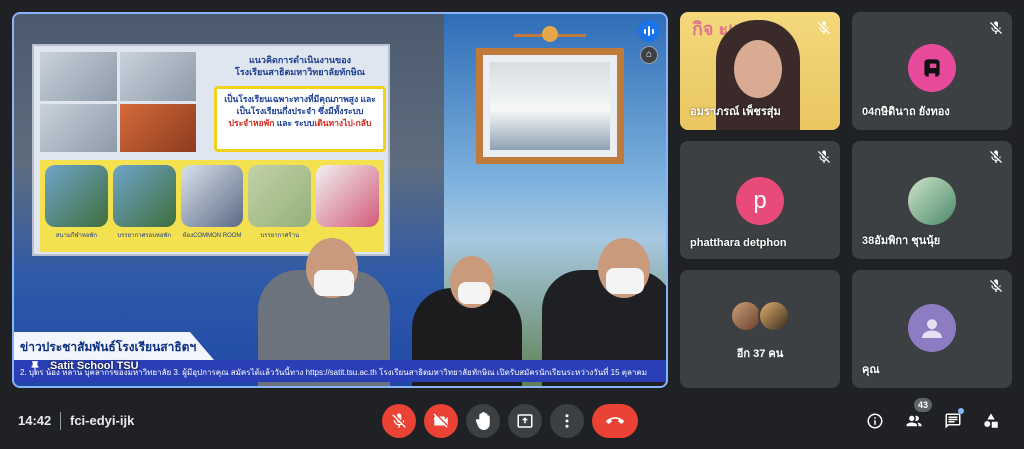 The image size is (1024, 449). I want to click on participant-name: phatthara detphon, so click(738, 243).